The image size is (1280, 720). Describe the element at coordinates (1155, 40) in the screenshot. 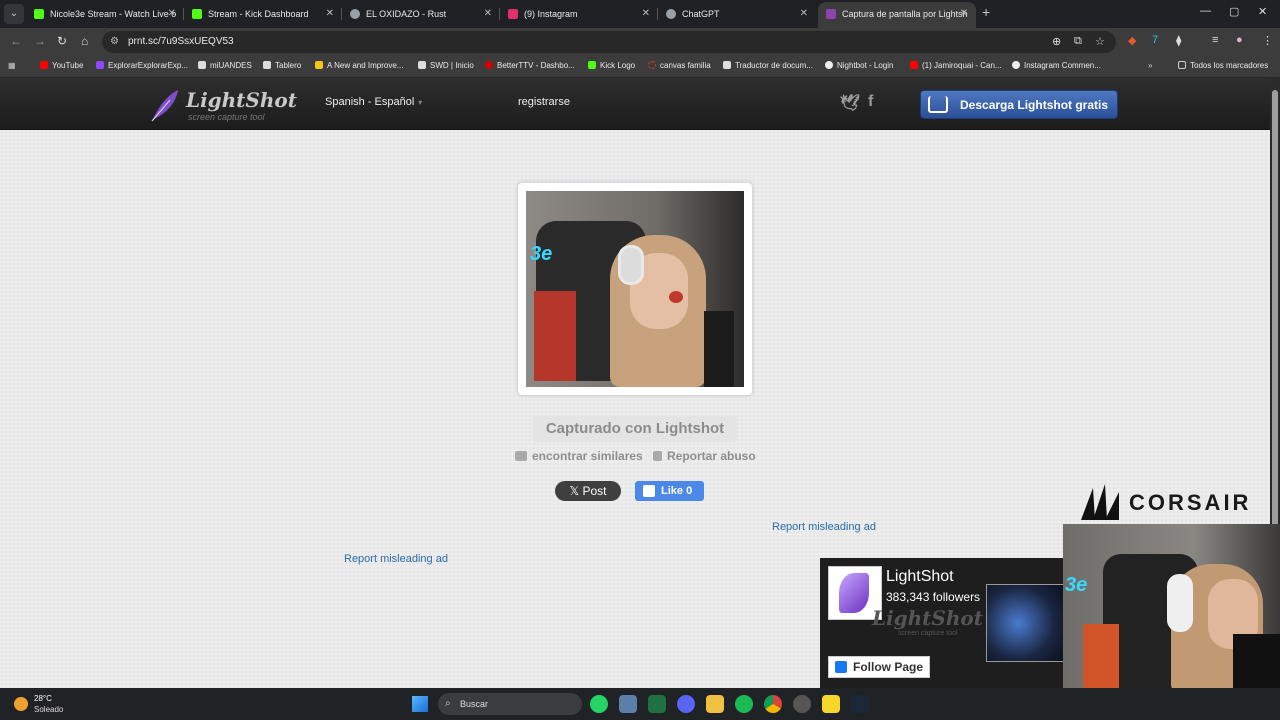

I see `extension-icon: 7` at that location.